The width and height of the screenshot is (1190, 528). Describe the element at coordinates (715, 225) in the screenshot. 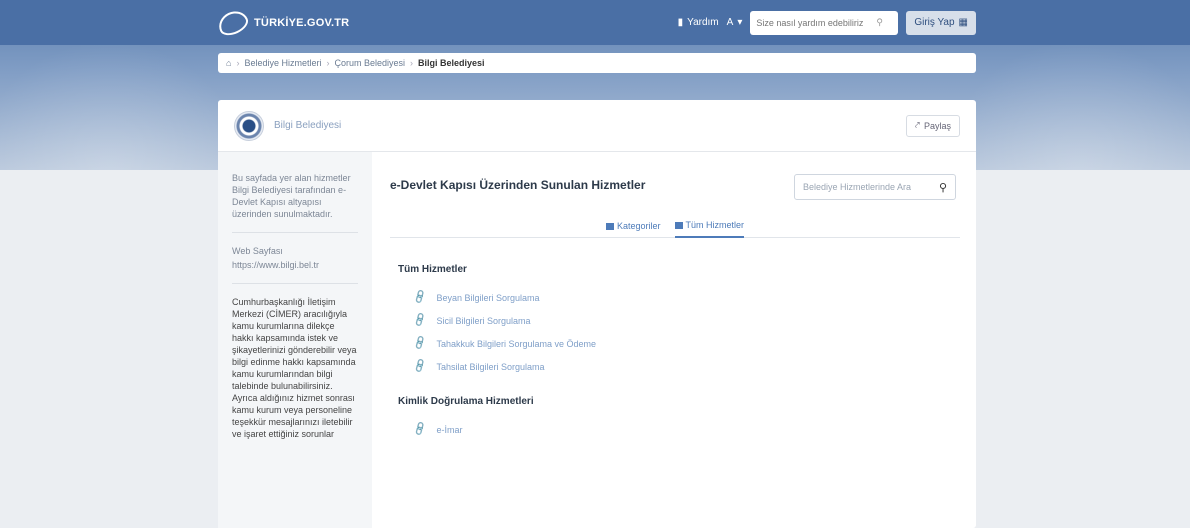

I see `tab-all-services-label: Tüm Hizmetler` at that location.